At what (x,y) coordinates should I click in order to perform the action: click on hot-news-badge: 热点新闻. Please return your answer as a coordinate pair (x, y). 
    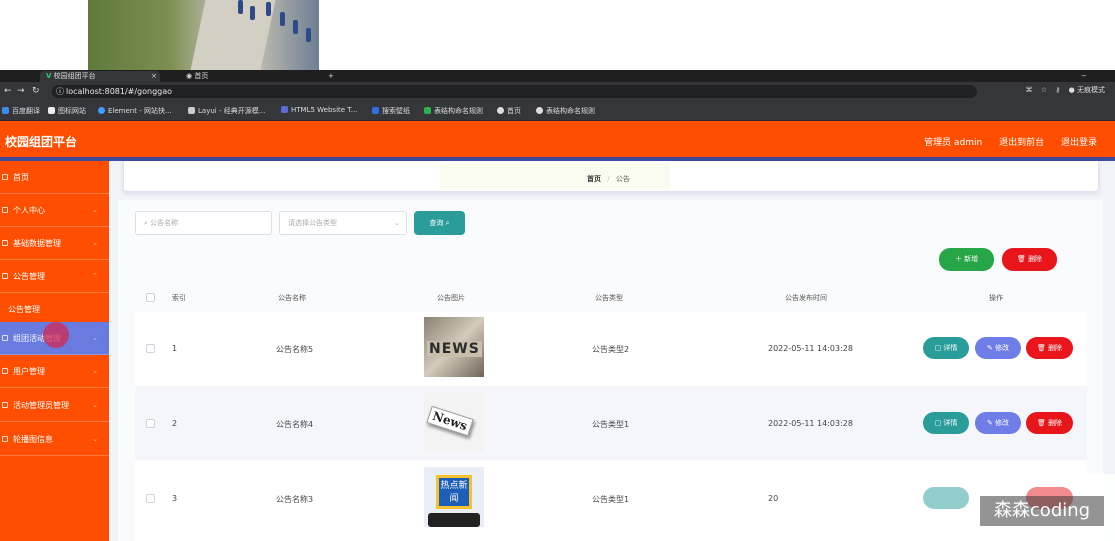
    Looking at the image, I should click on (454, 492).